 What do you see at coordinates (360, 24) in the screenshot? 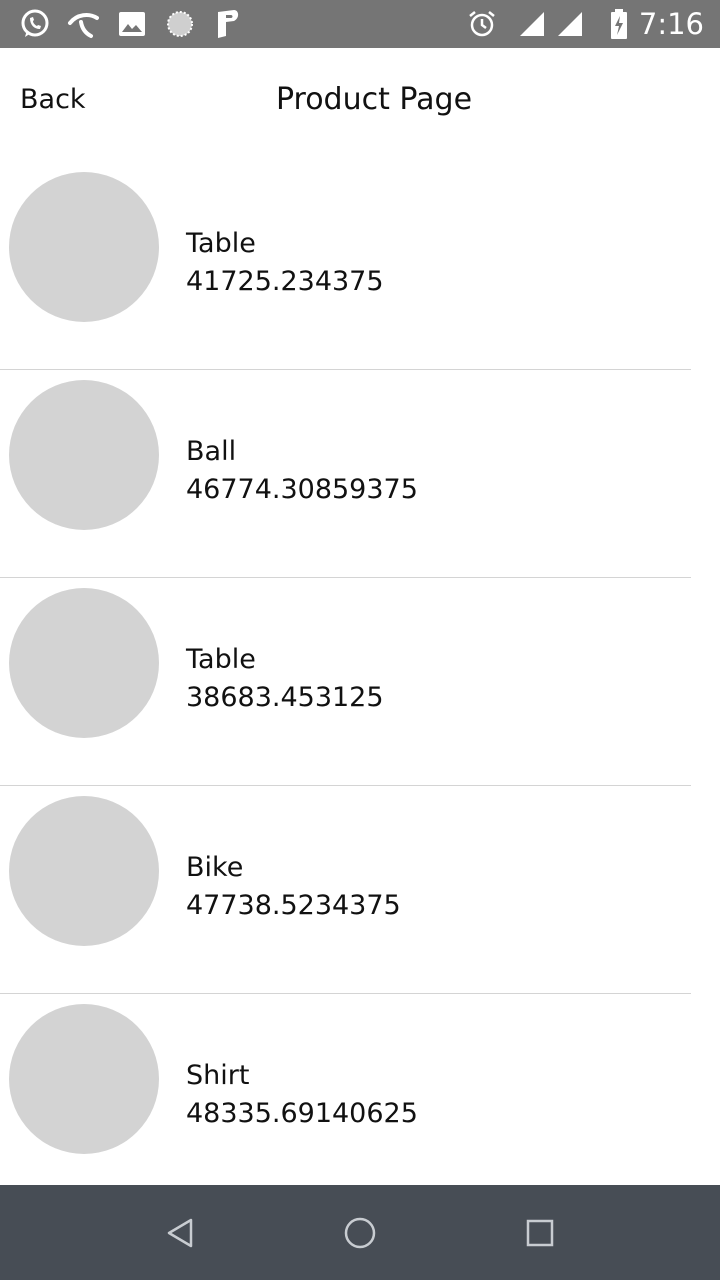
I see `status-bar: 7:16` at bounding box center [360, 24].